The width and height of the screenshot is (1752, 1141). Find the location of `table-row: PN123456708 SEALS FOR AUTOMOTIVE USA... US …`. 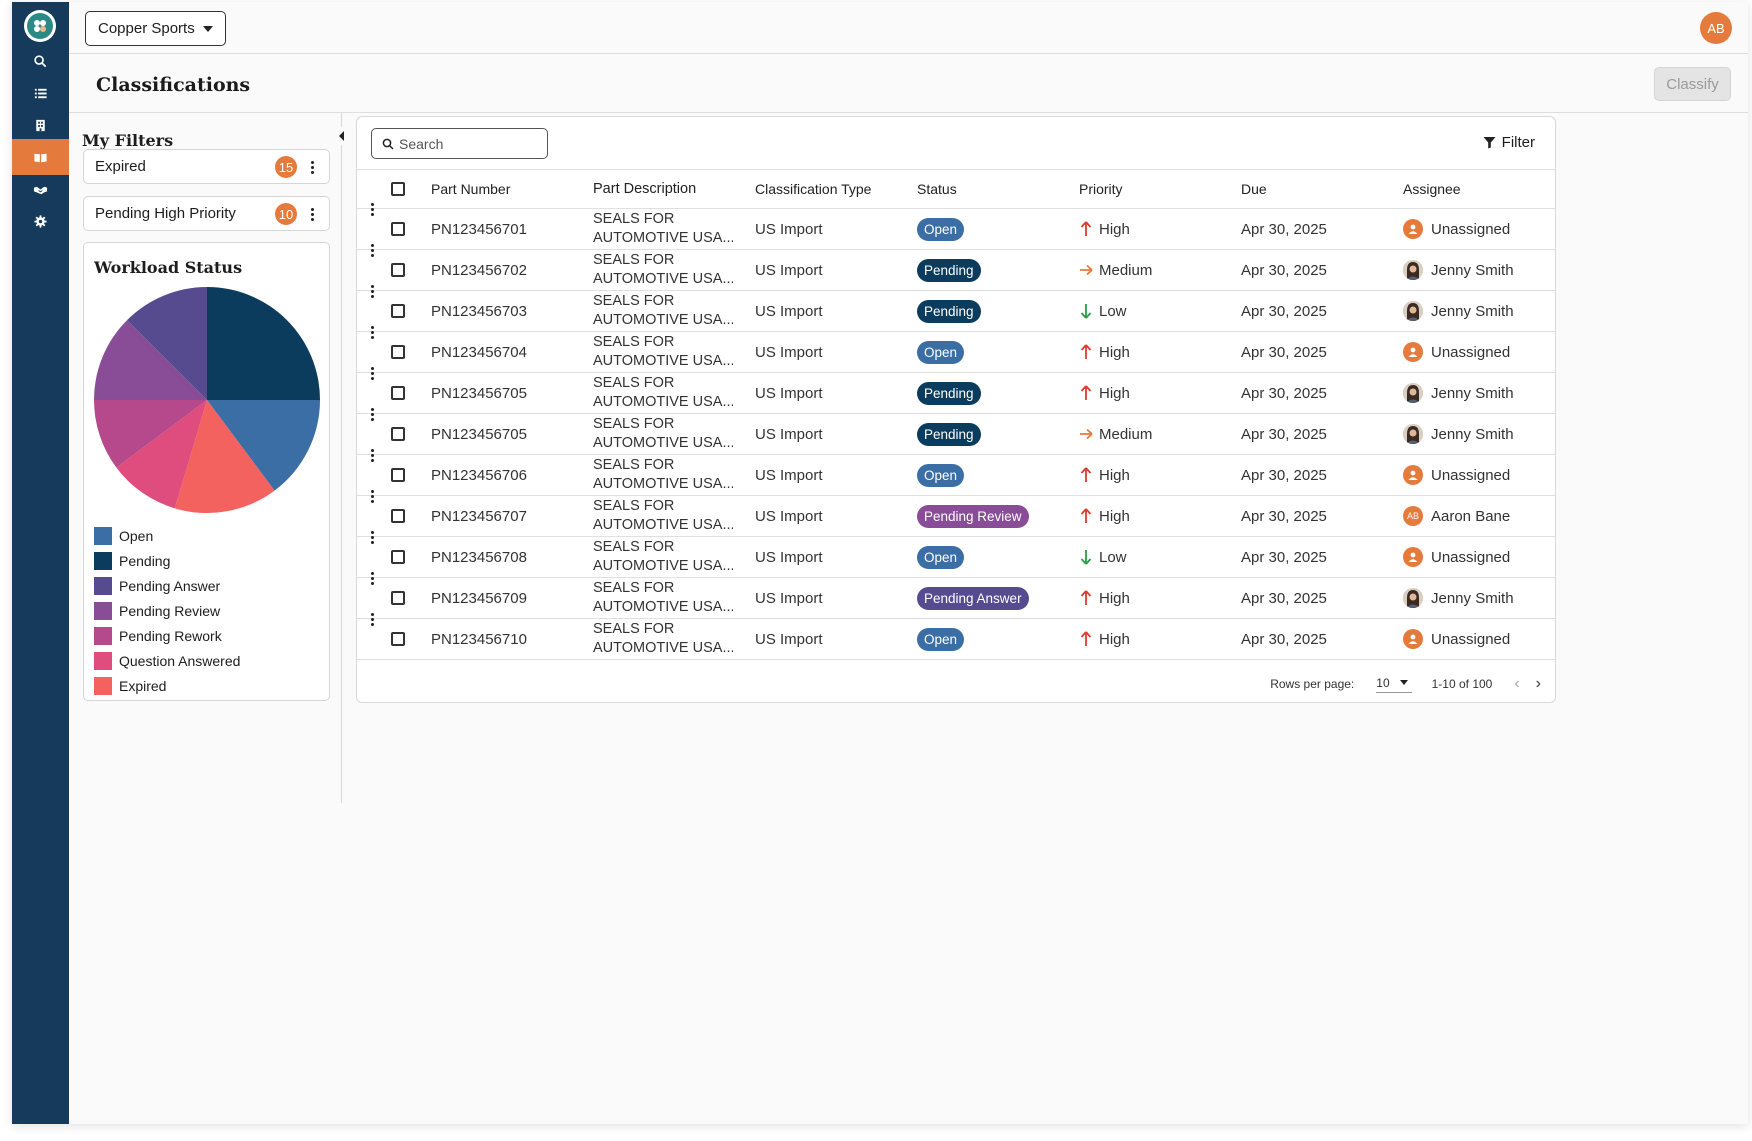

table-row: PN123456708 SEALS FOR AUTOMOTIVE USA... US … is located at coordinates (956, 554).